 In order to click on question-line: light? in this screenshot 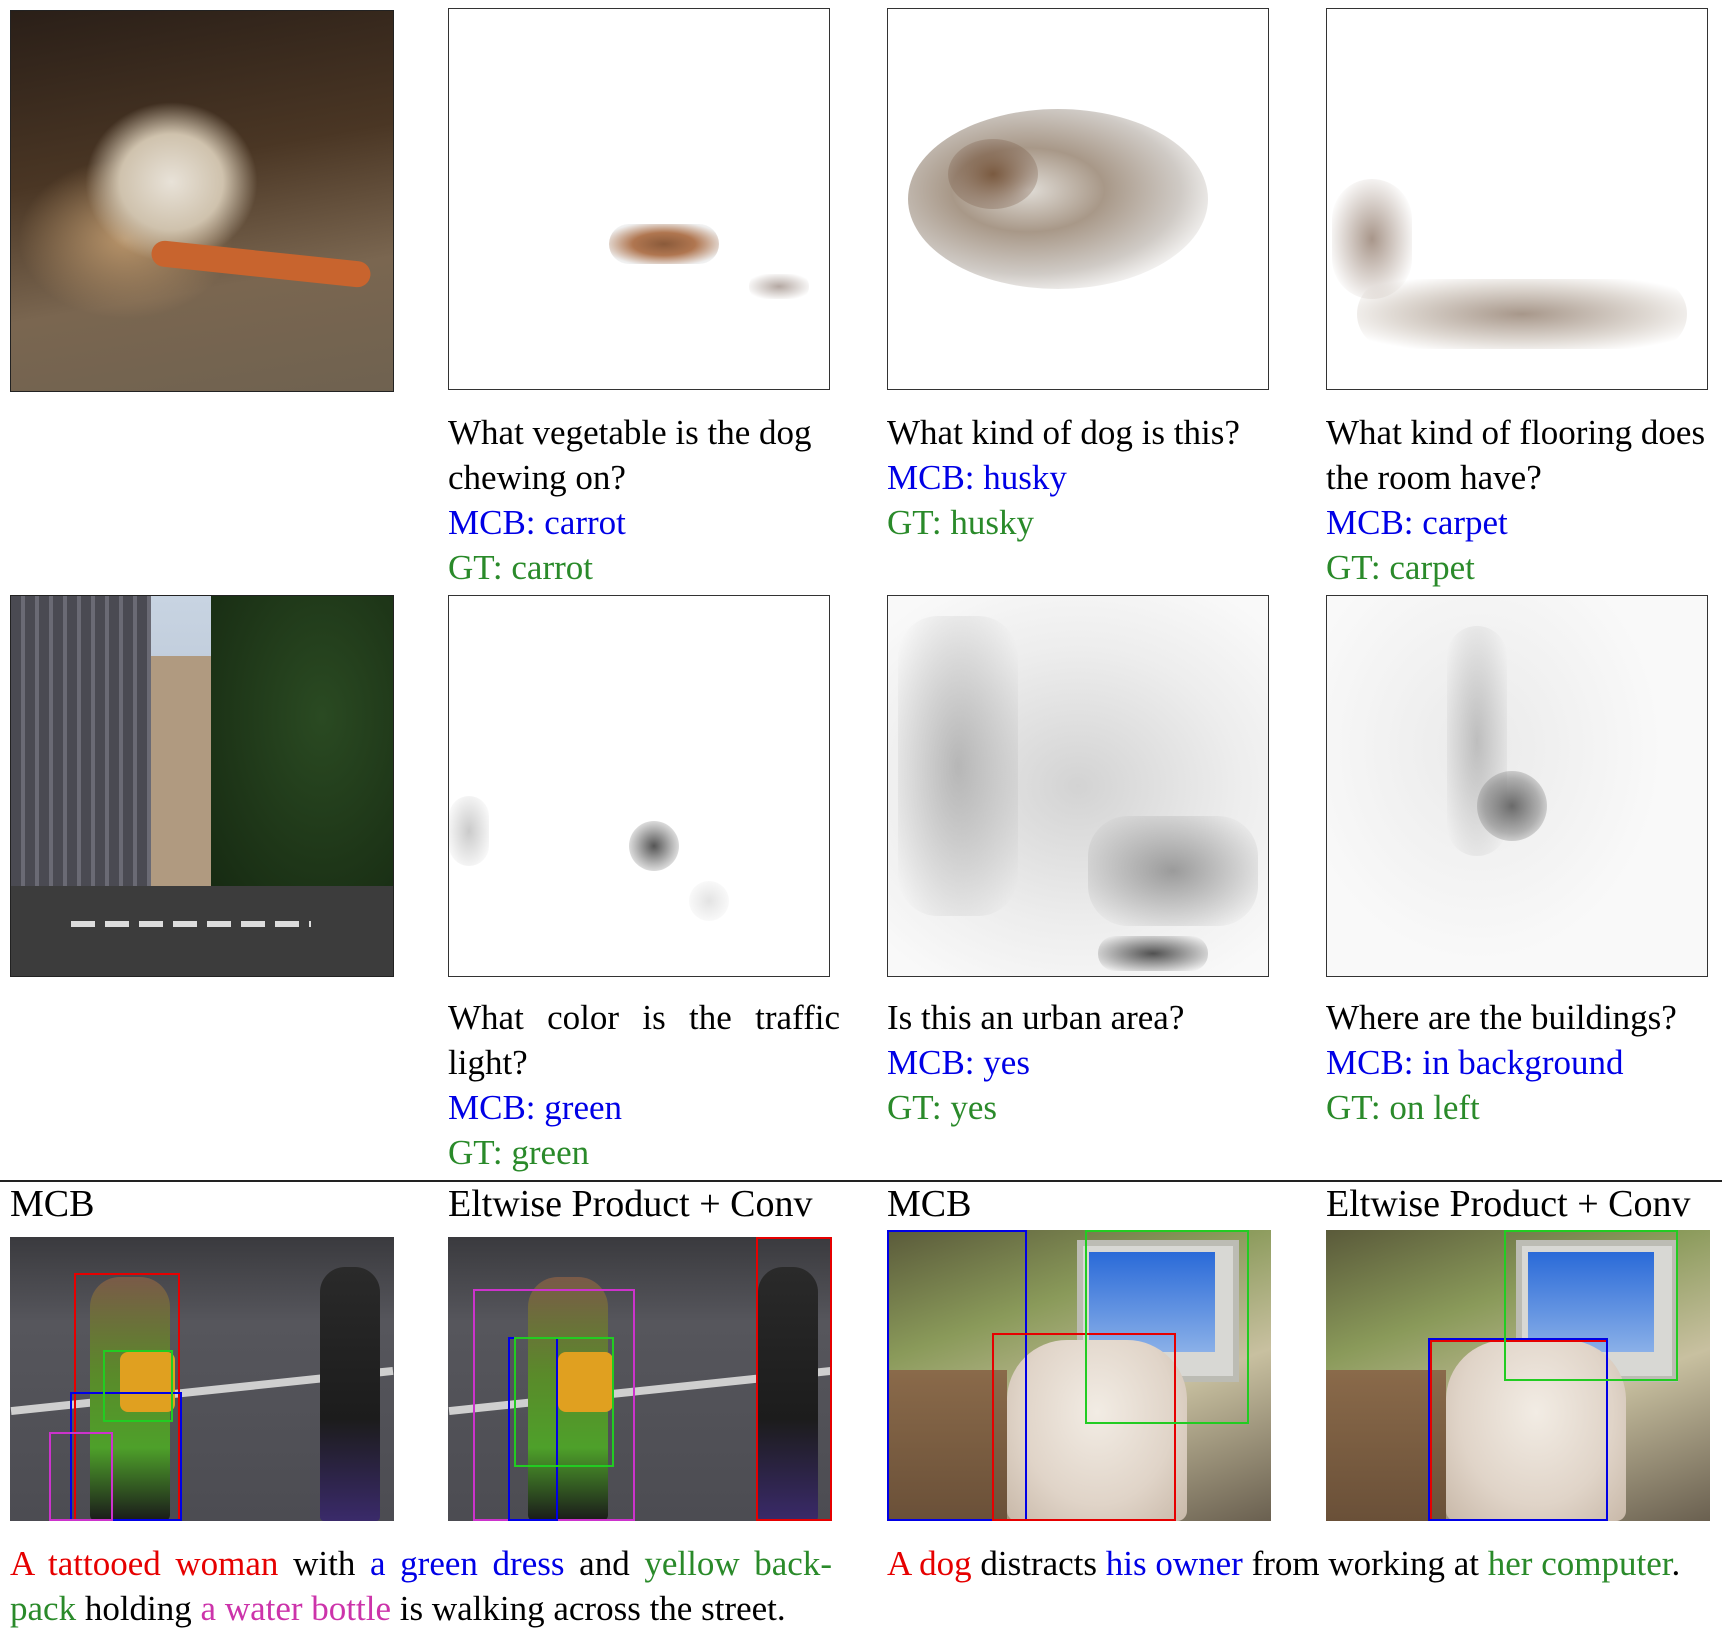, I will do `click(488, 1062)`.